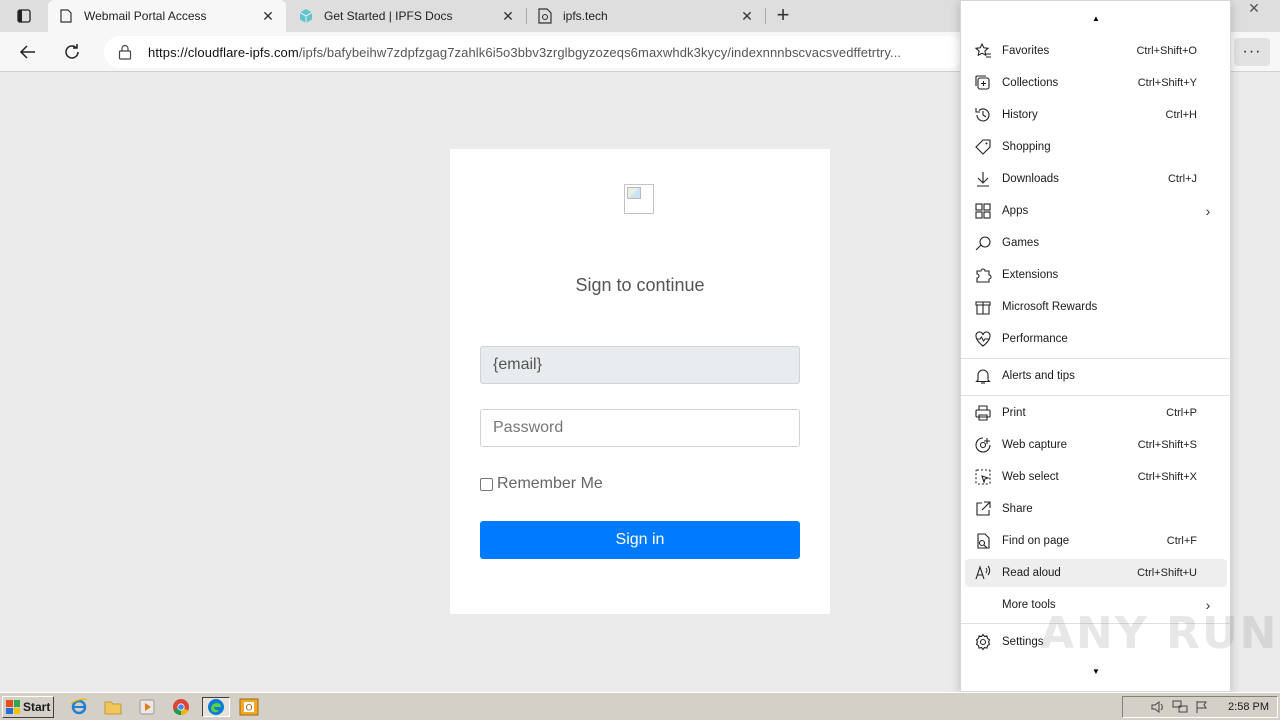 The width and height of the screenshot is (1280, 720). I want to click on menu-label: Print, so click(1014, 413).